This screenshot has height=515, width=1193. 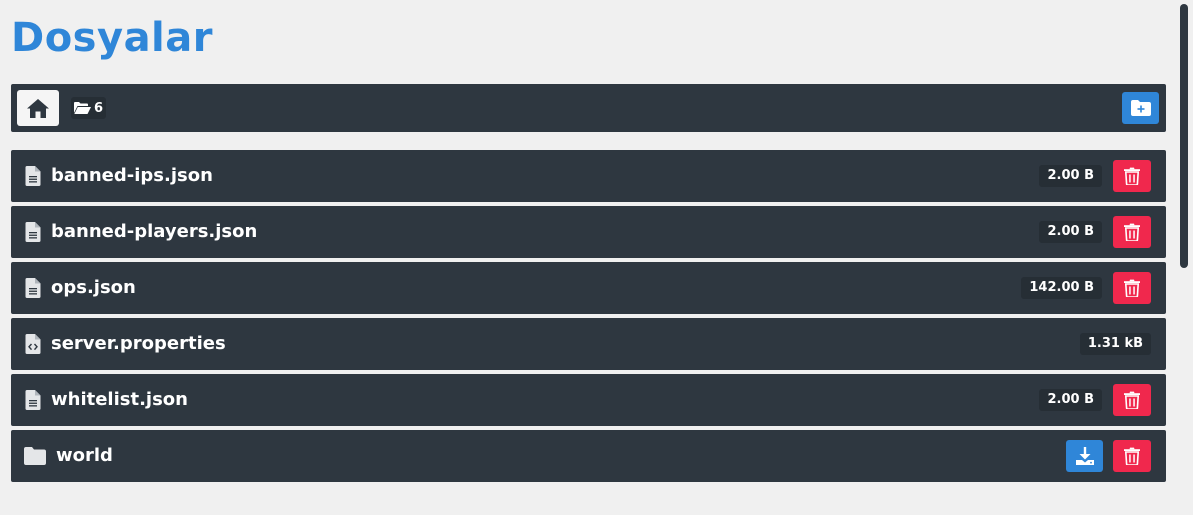 I want to click on page-title: Dosyalar, so click(x=112, y=38).